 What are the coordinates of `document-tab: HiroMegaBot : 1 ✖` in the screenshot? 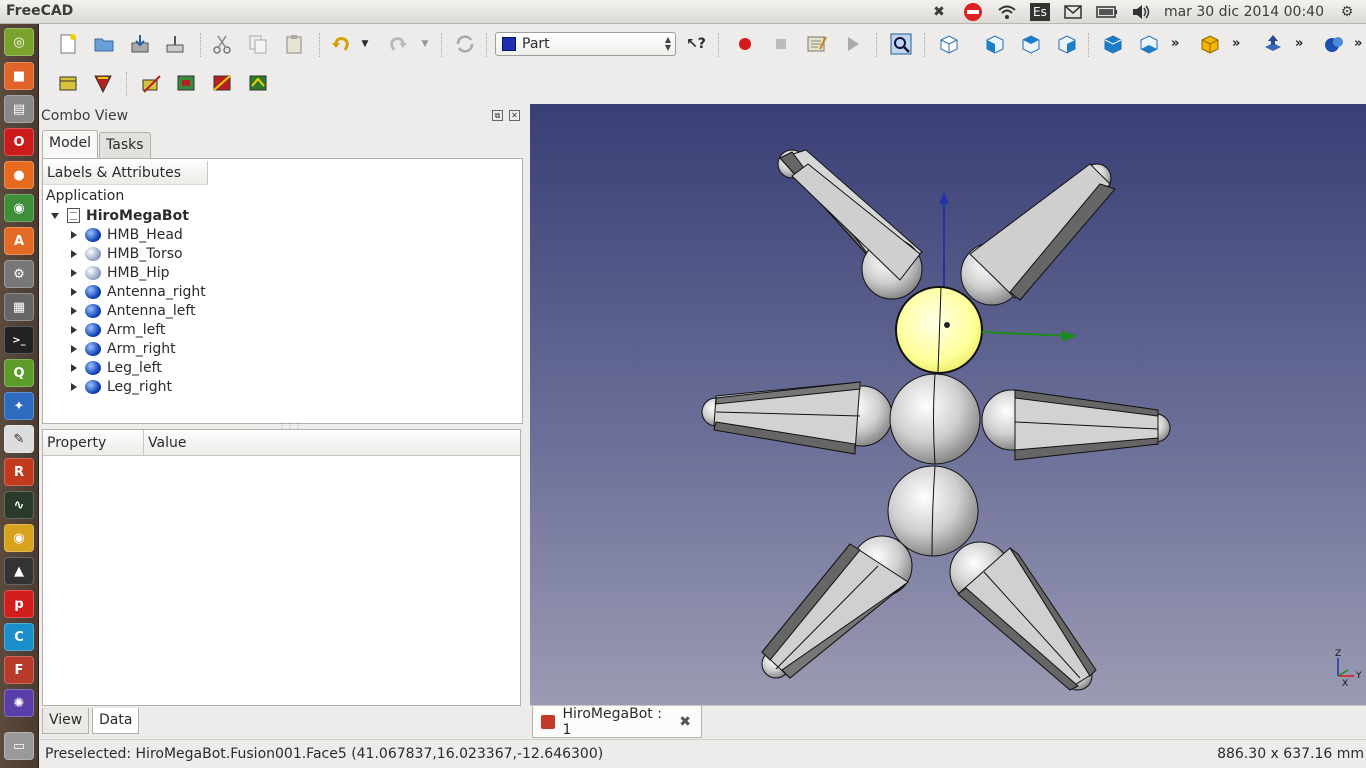 It's located at (617, 722).